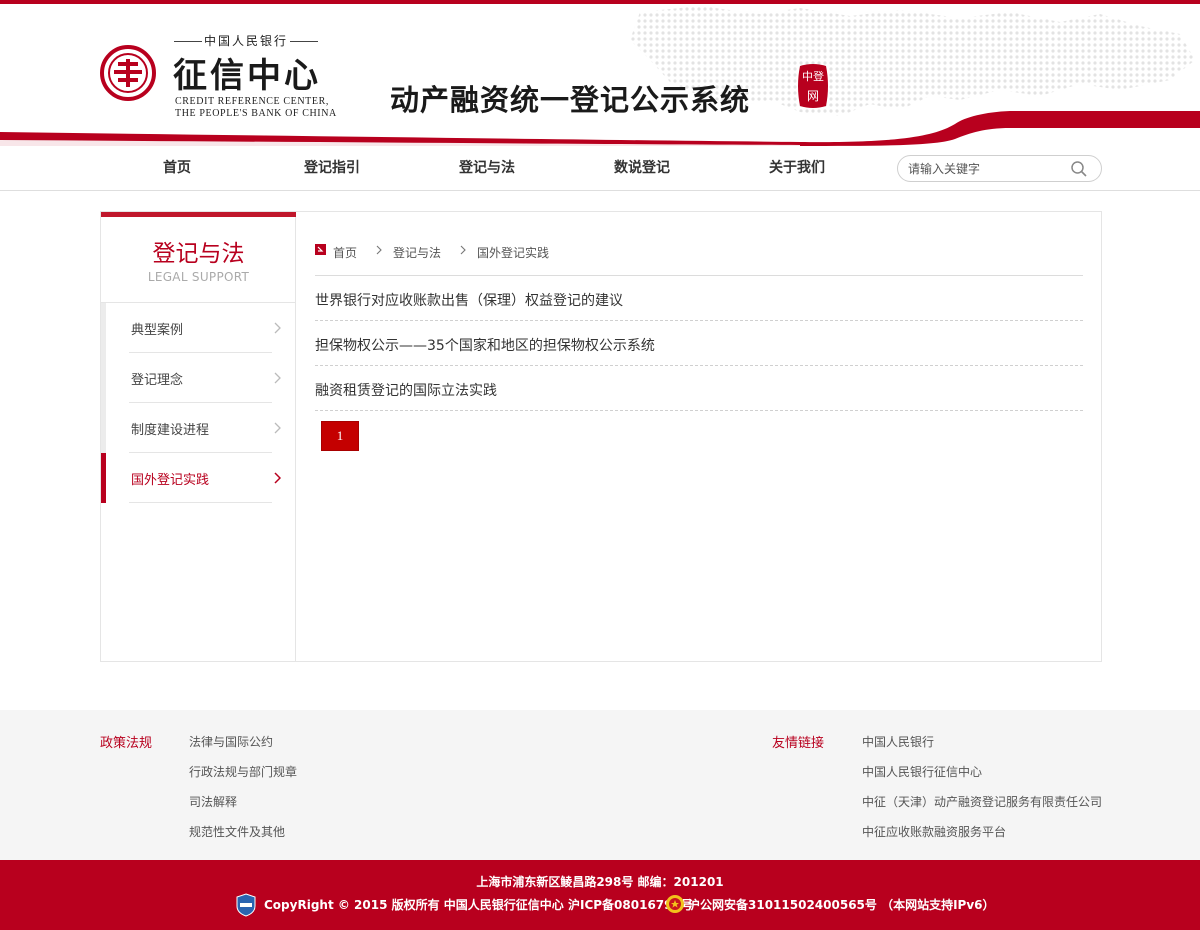 The image size is (1200, 930). Describe the element at coordinates (487, 168) in the screenshot. I see `nav-registration-and-law: 登记与法` at that location.